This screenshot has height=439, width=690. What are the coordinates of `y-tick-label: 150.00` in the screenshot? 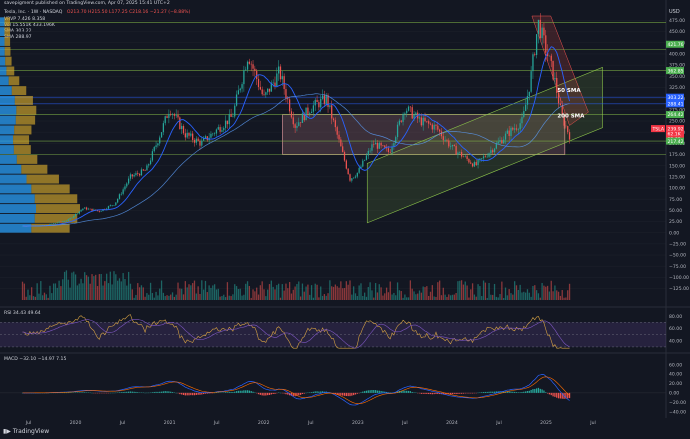 It's located at (677, 166).